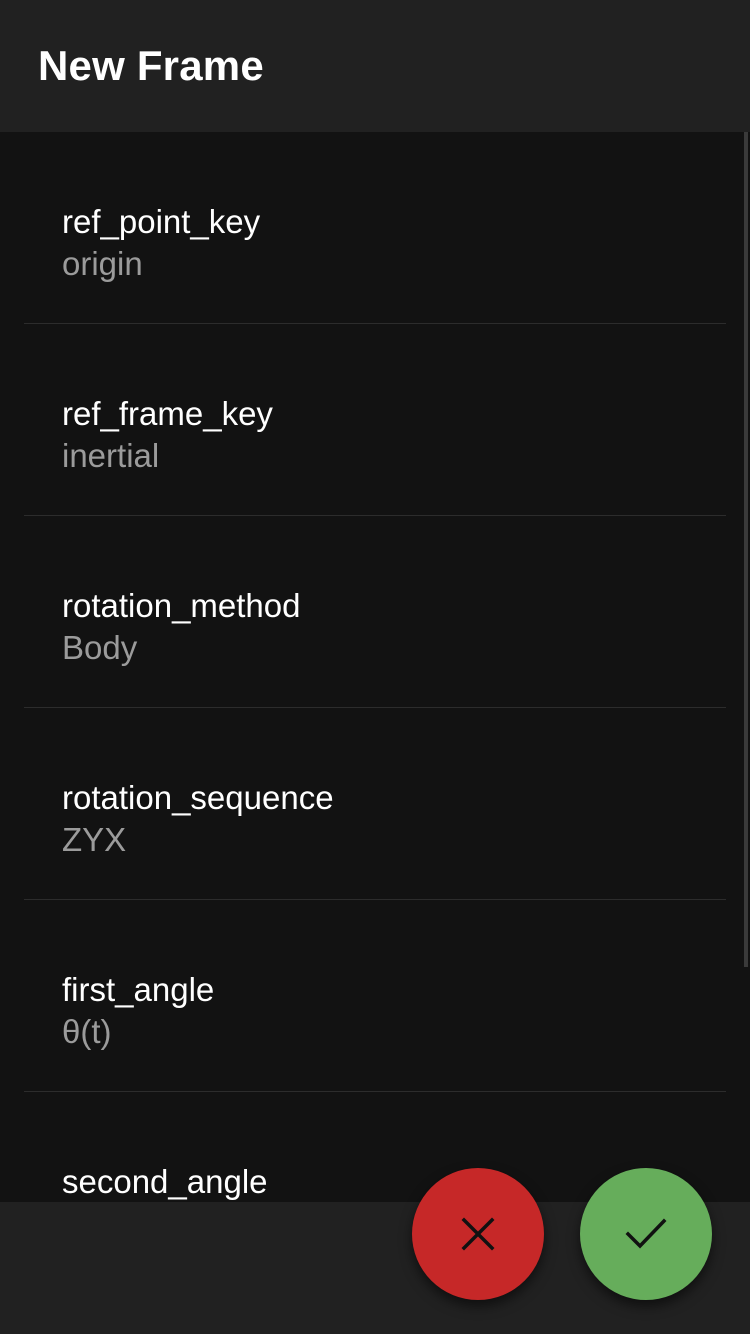 This screenshot has width=750, height=1334. I want to click on list-item-rotation-method: rotation_method Body, so click(375, 612).